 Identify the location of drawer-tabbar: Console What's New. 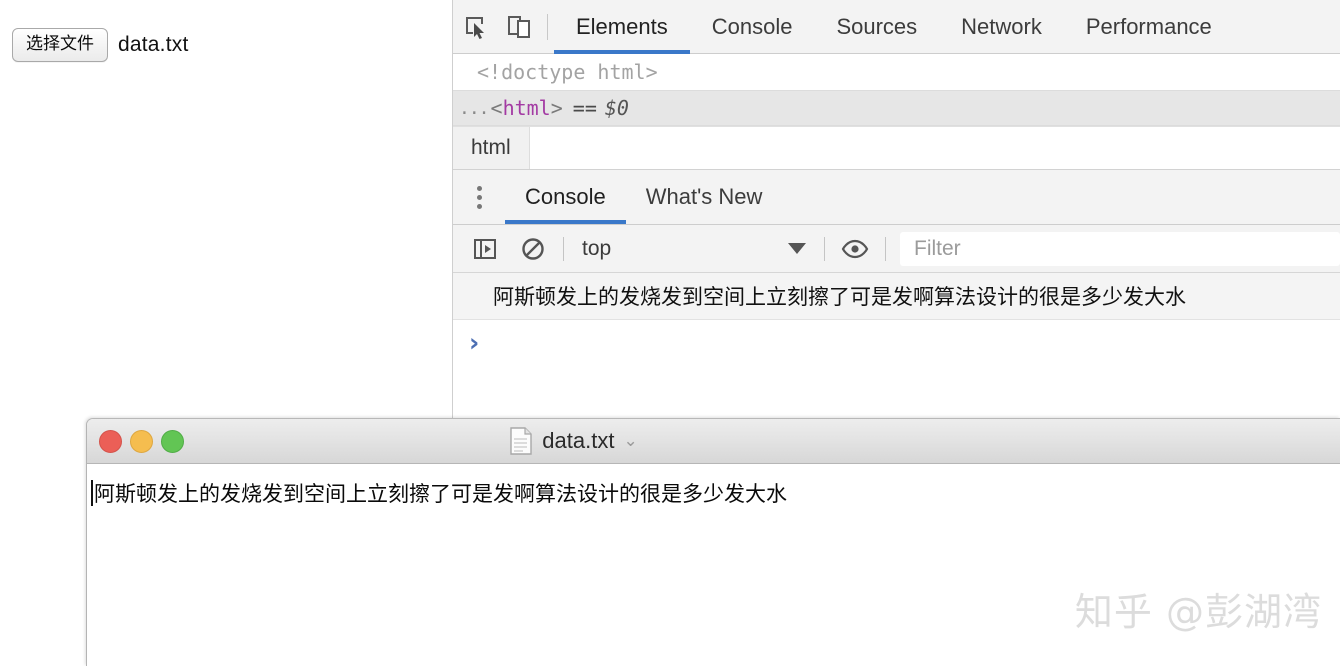
(896, 197).